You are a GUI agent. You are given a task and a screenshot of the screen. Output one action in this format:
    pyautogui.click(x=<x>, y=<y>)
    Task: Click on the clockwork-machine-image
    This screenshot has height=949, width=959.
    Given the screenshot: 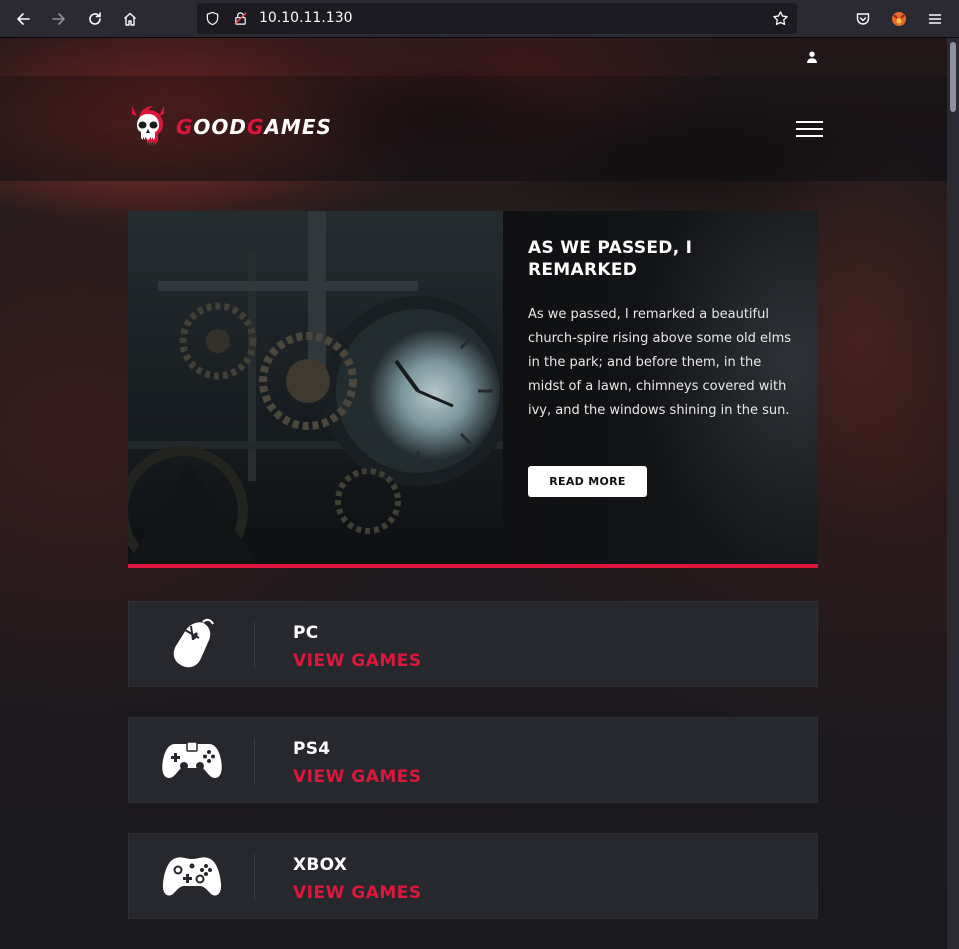 What is the action you would take?
    pyautogui.click(x=315, y=387)
    